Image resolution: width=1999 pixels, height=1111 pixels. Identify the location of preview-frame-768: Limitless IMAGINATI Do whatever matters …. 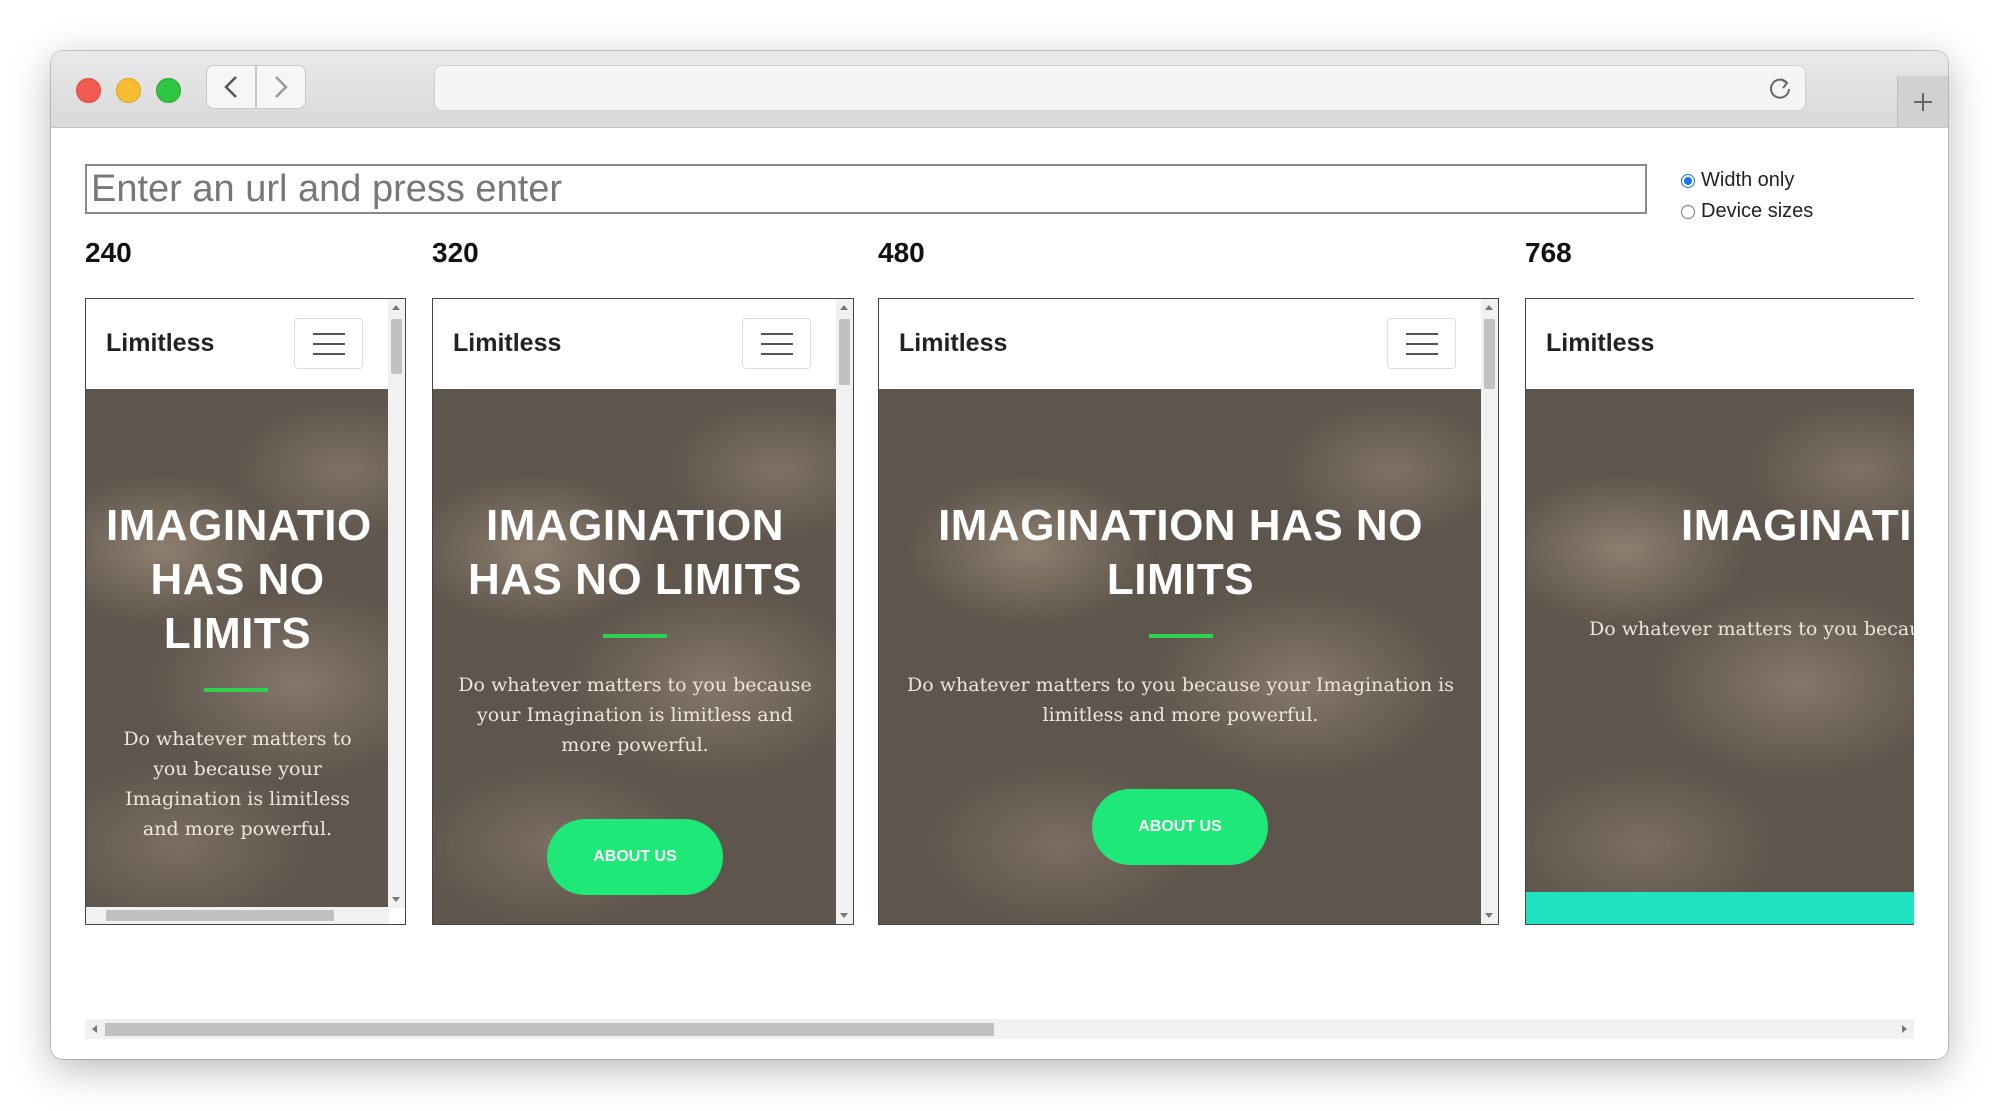
(1719, 611).